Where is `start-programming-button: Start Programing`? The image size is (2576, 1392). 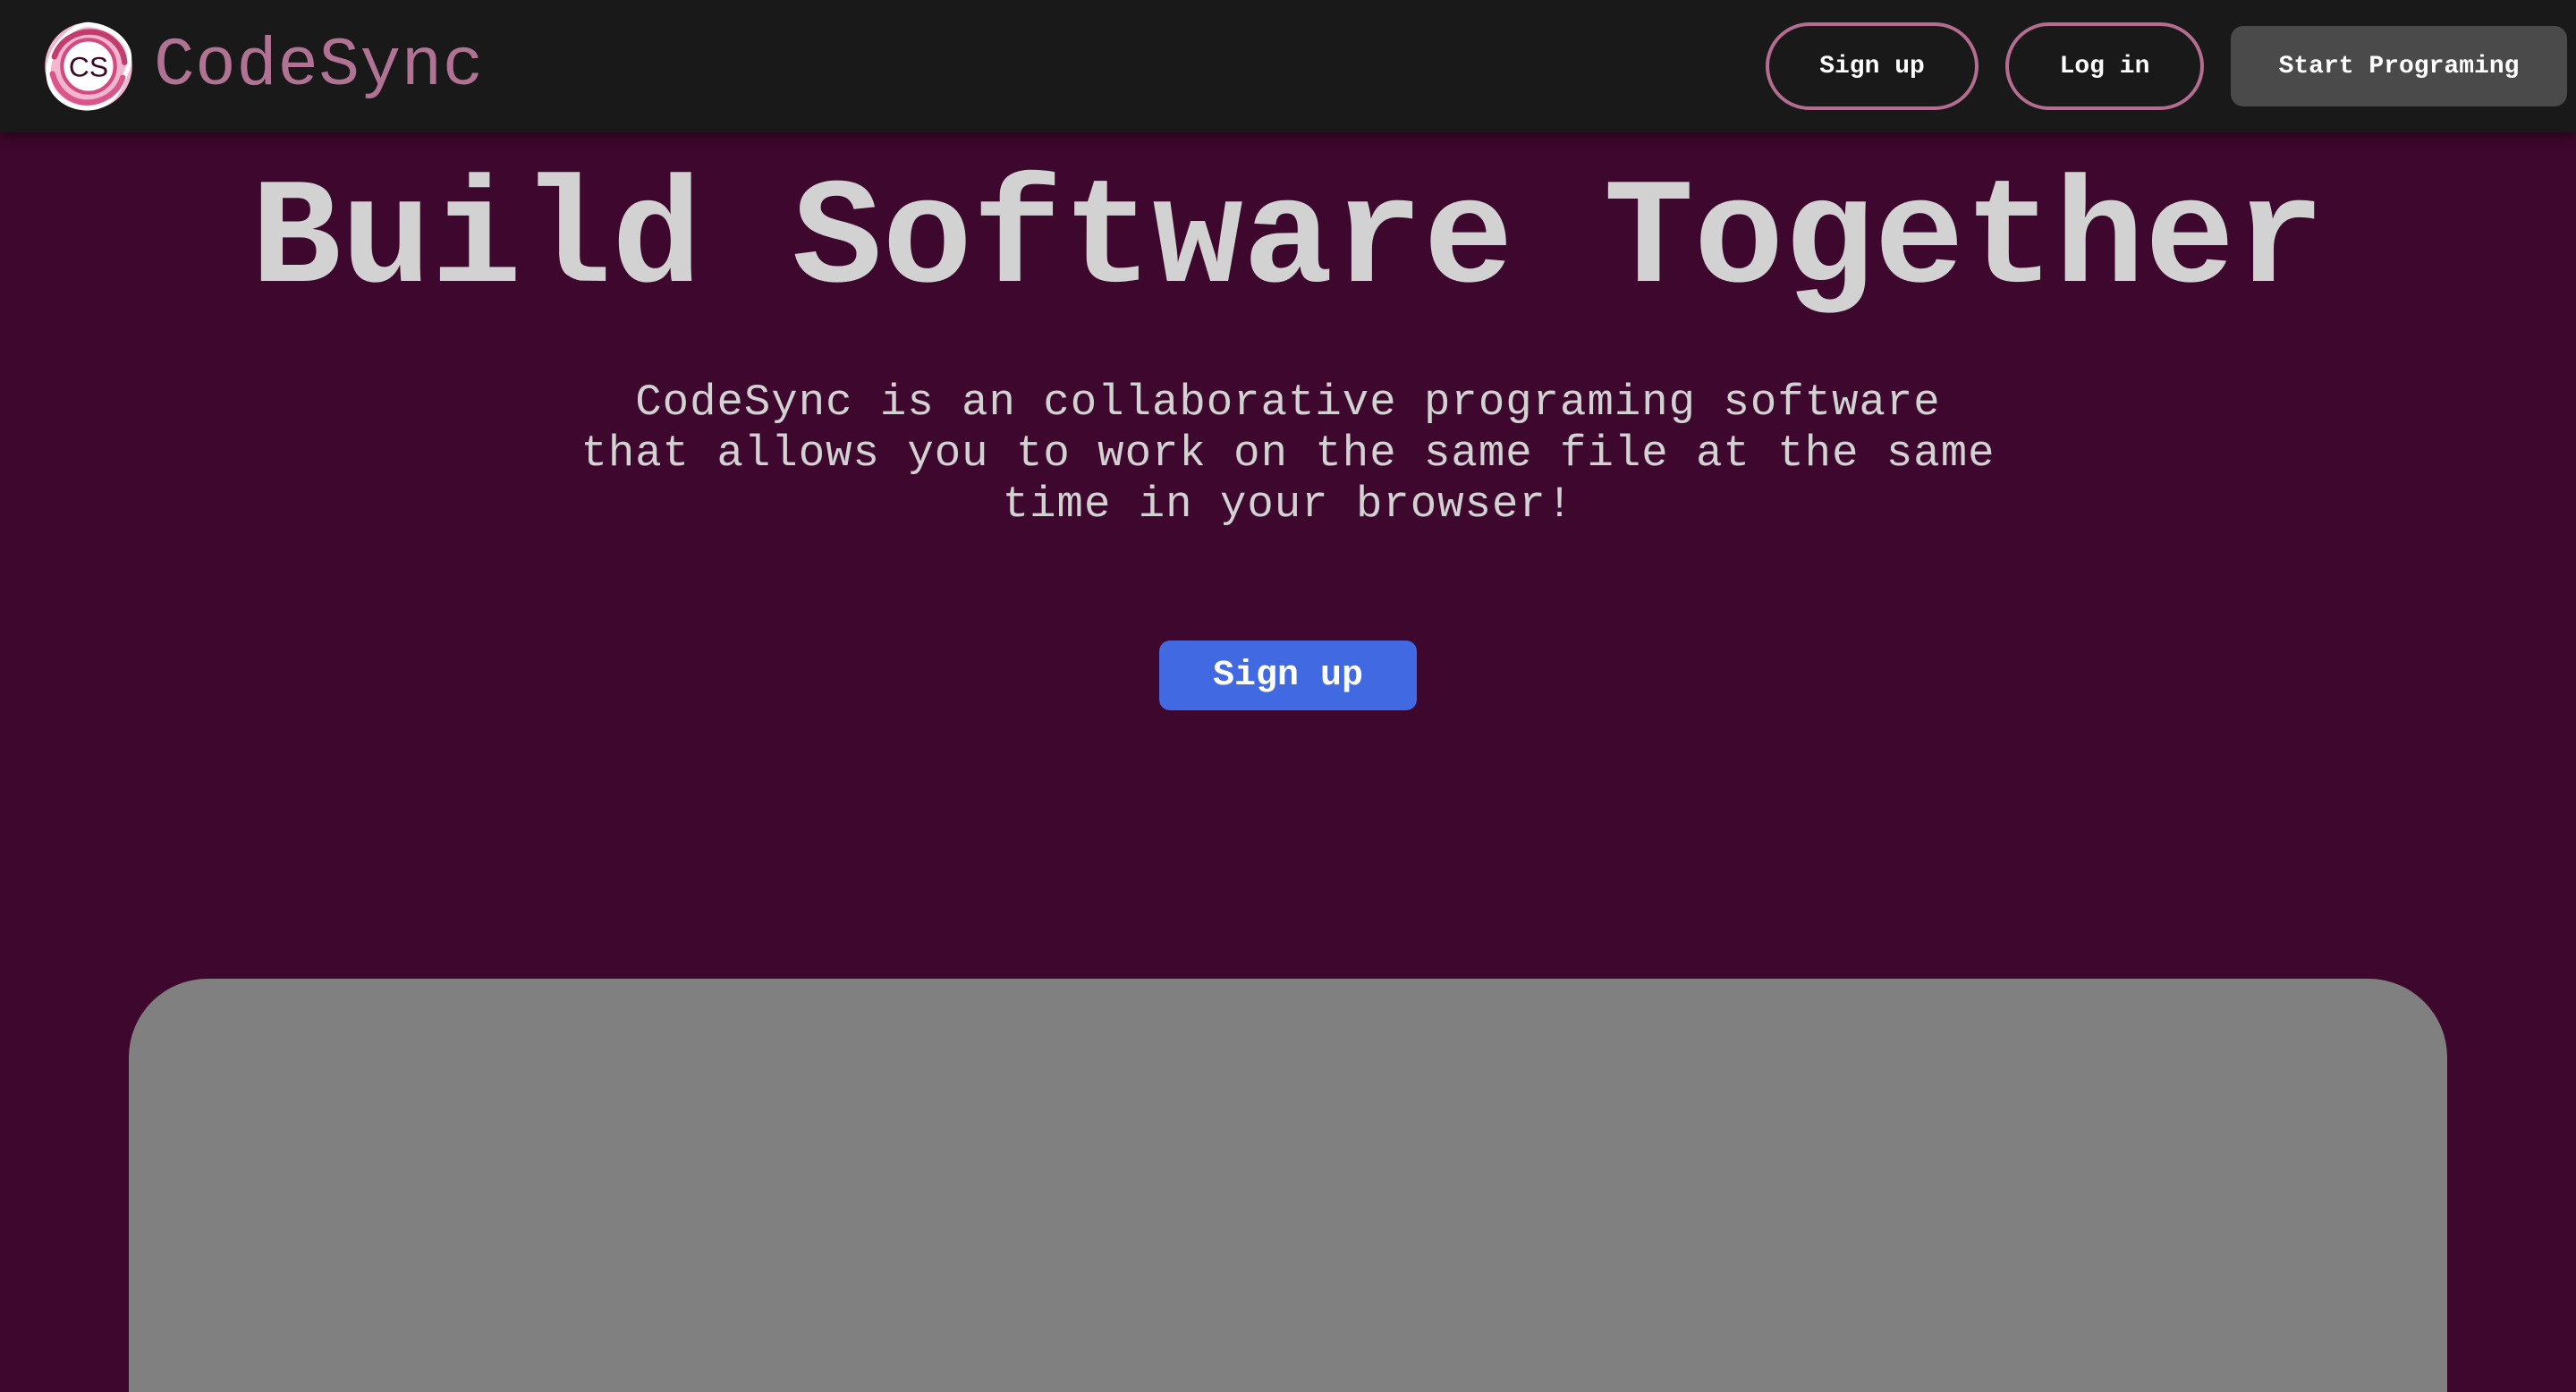 start-programming-button: Start Programing is located at coordinates (2399, 66).